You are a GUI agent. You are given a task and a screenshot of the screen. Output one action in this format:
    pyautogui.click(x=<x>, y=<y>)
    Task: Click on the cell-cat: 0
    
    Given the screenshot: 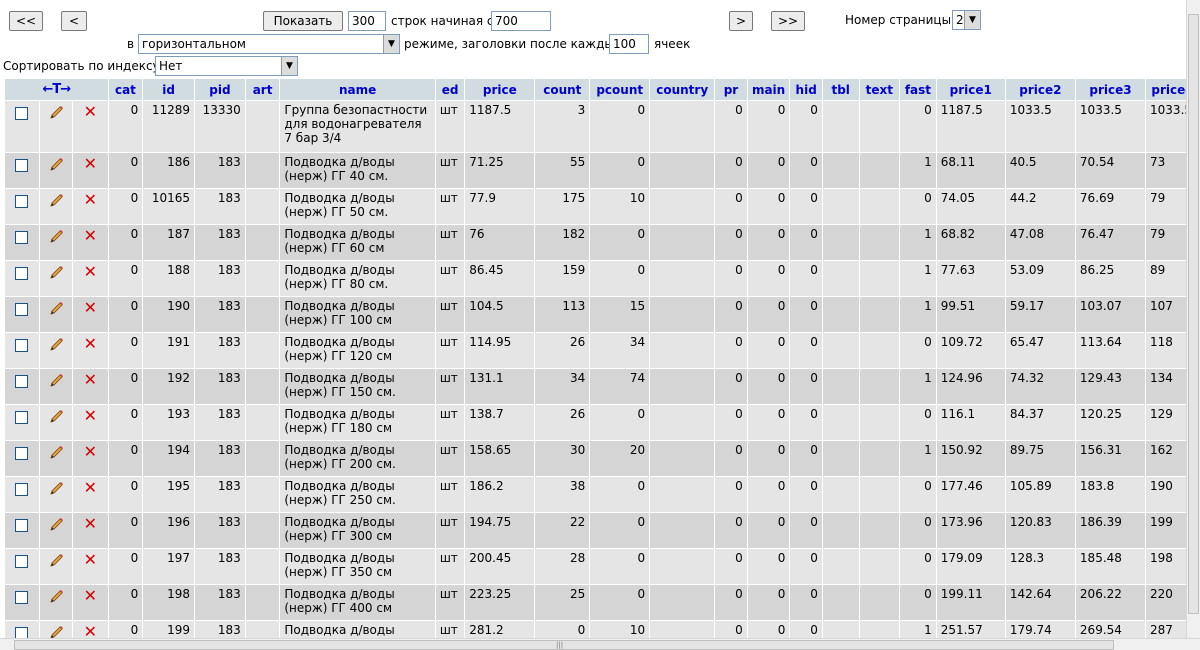 What is the action you would take?
    pyautogui.click(x=125, y=602)
    